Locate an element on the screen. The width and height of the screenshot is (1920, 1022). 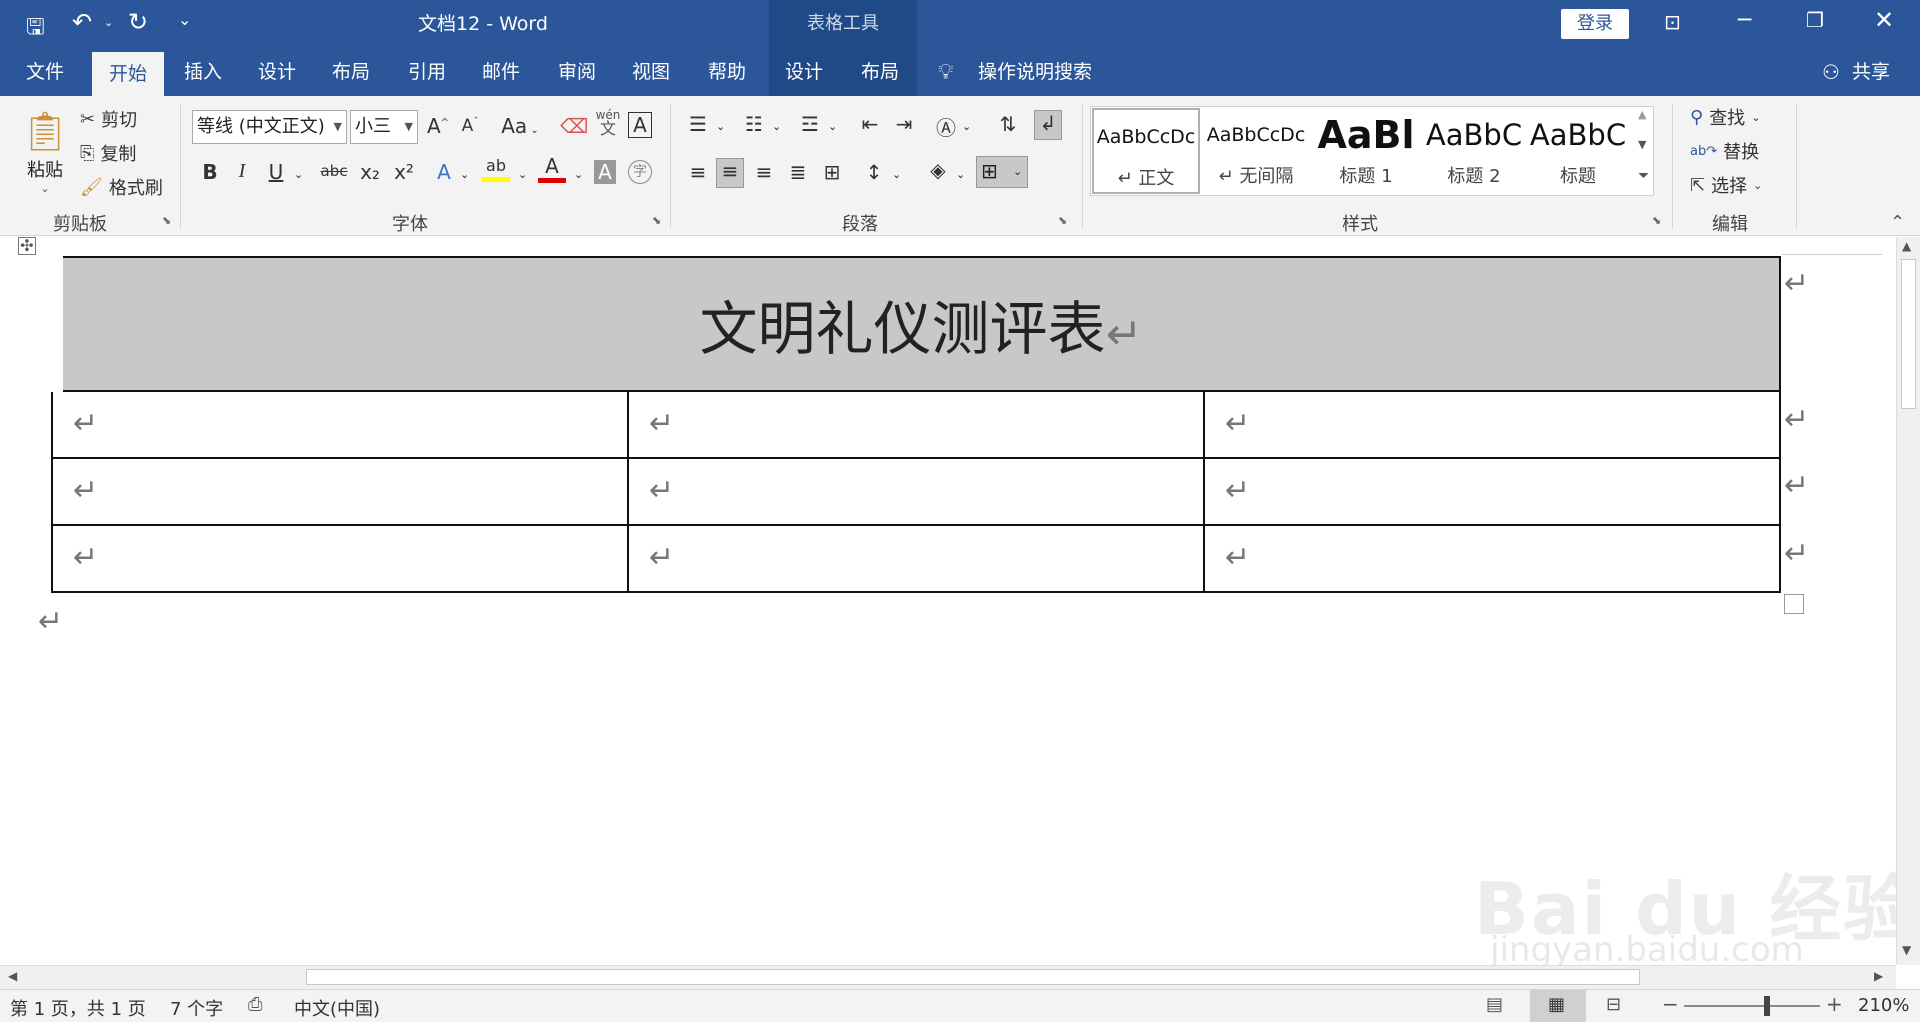
zoom-in-icon: + is located at coordinates (1834, 1004).